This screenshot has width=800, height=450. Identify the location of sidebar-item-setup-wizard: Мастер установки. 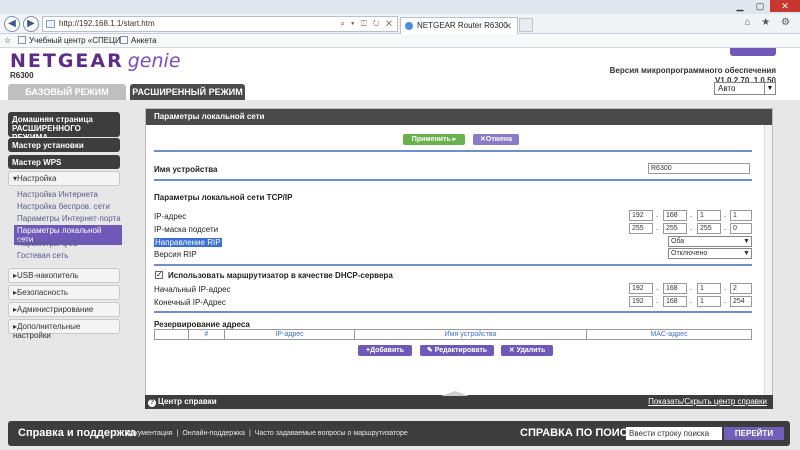
(64, 145).